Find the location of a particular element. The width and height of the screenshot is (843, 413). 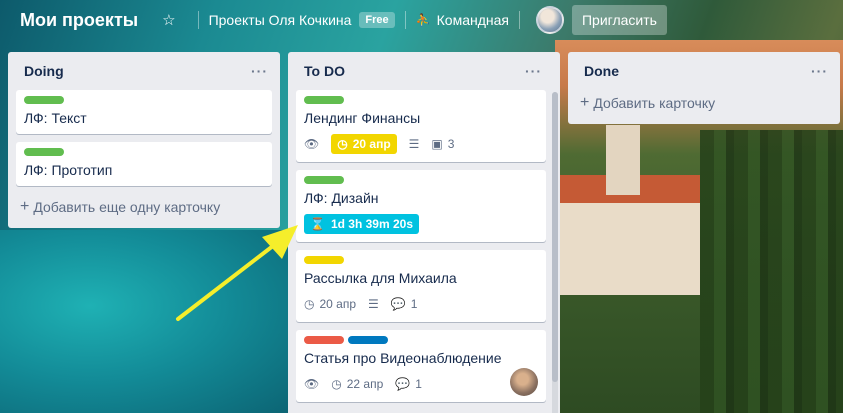

card-label-red is located at coordinates (324, 340).